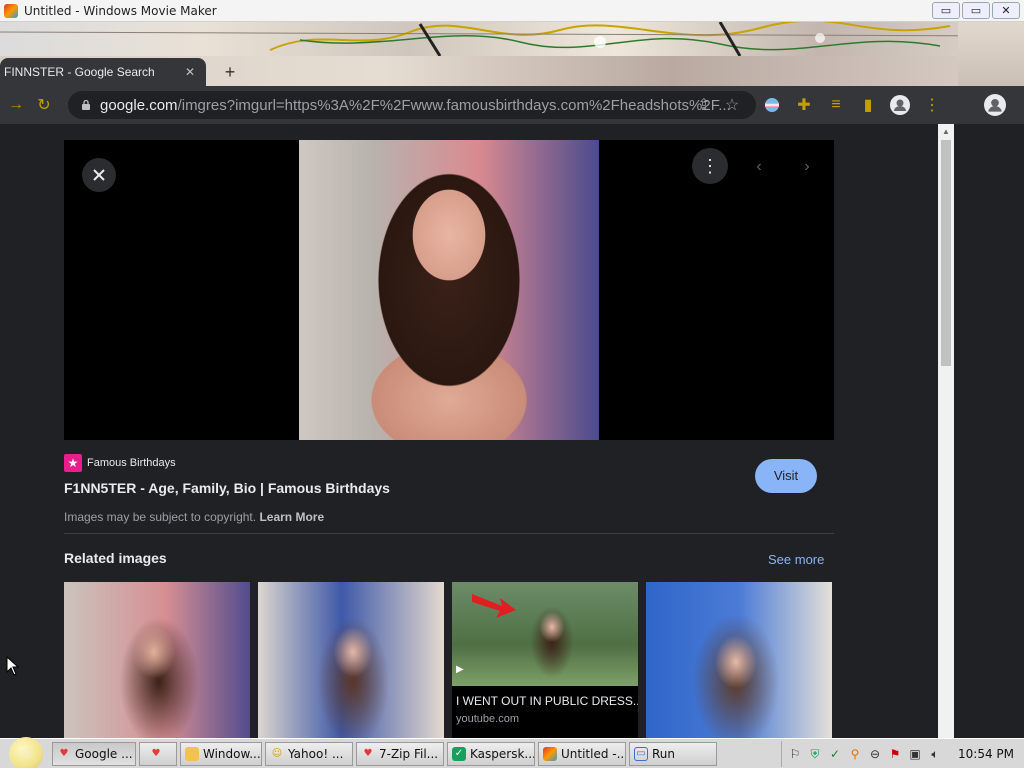 This screenshot has width=1024, height=768. I want to click on close-icon, so click(99, 175).